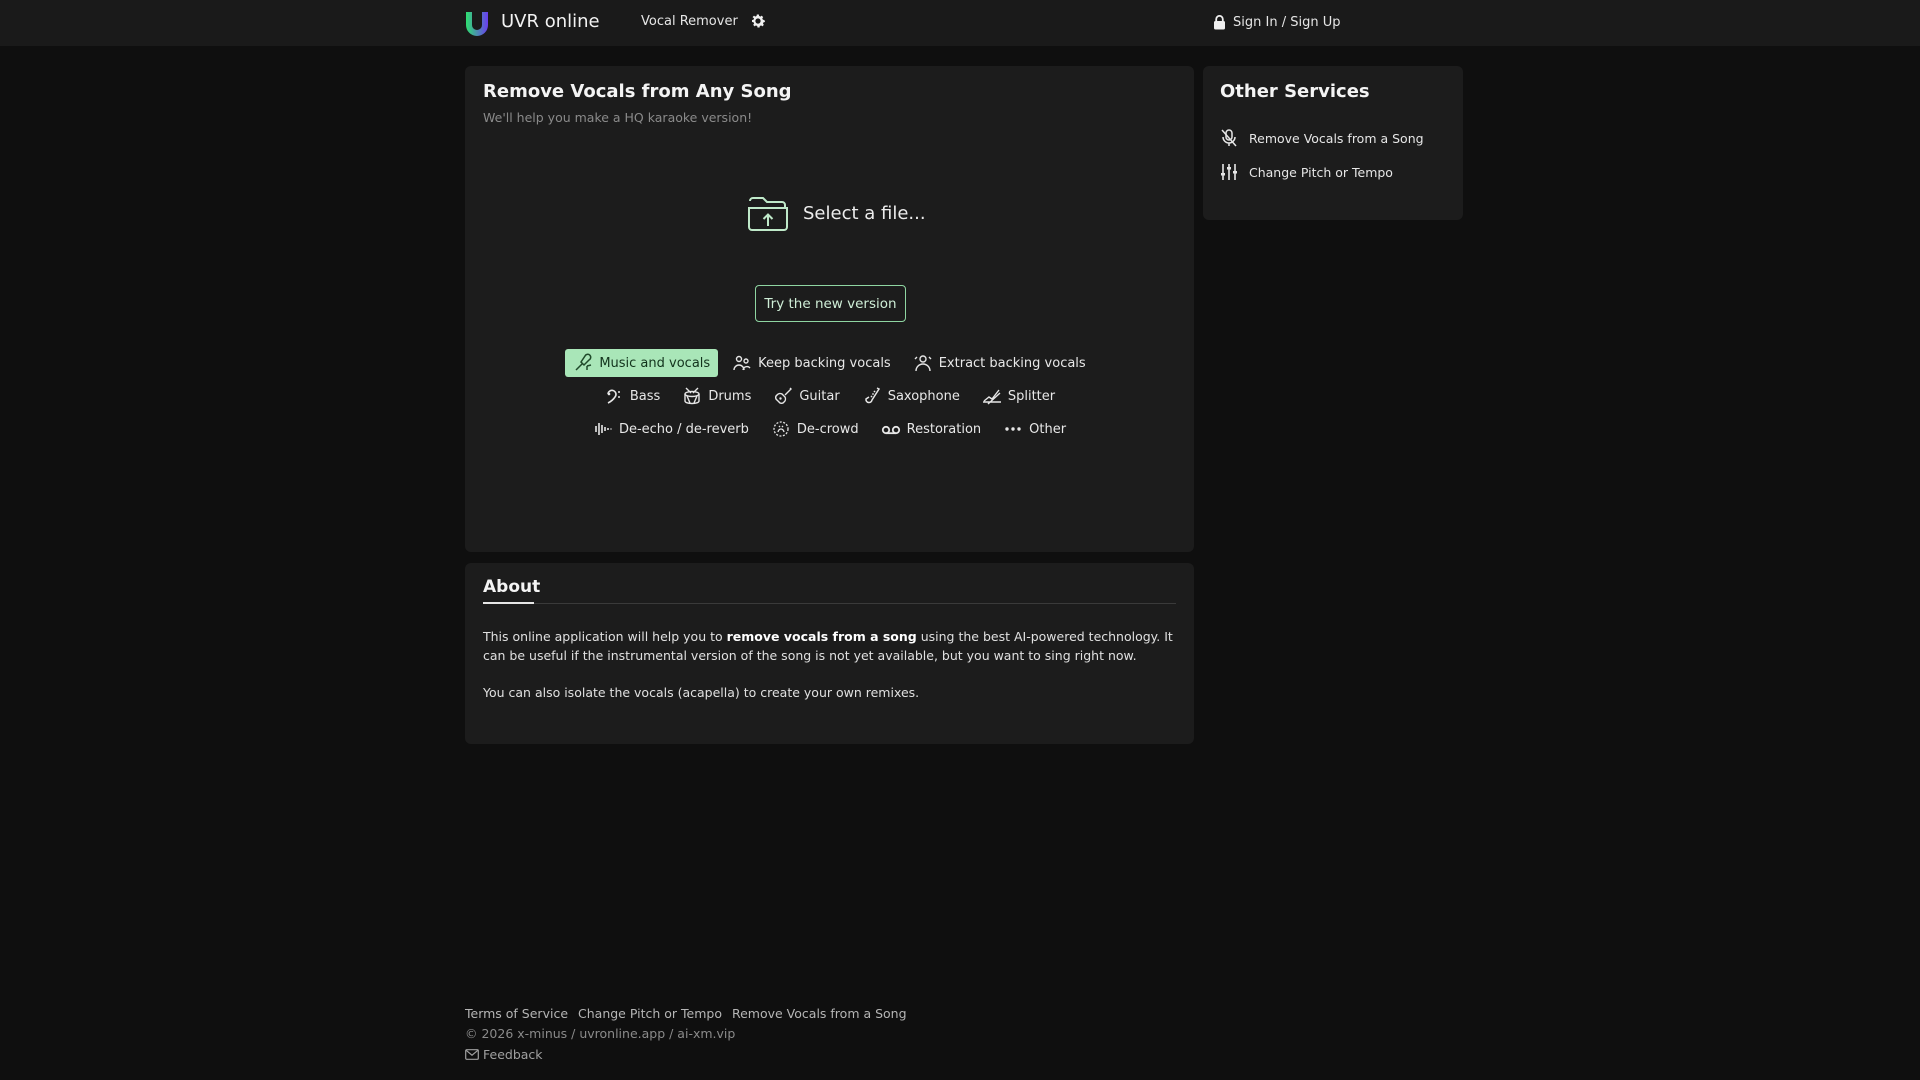  I want to click on service-remove-vocals: Remove Vocals from a Song, so click(1321, 138).